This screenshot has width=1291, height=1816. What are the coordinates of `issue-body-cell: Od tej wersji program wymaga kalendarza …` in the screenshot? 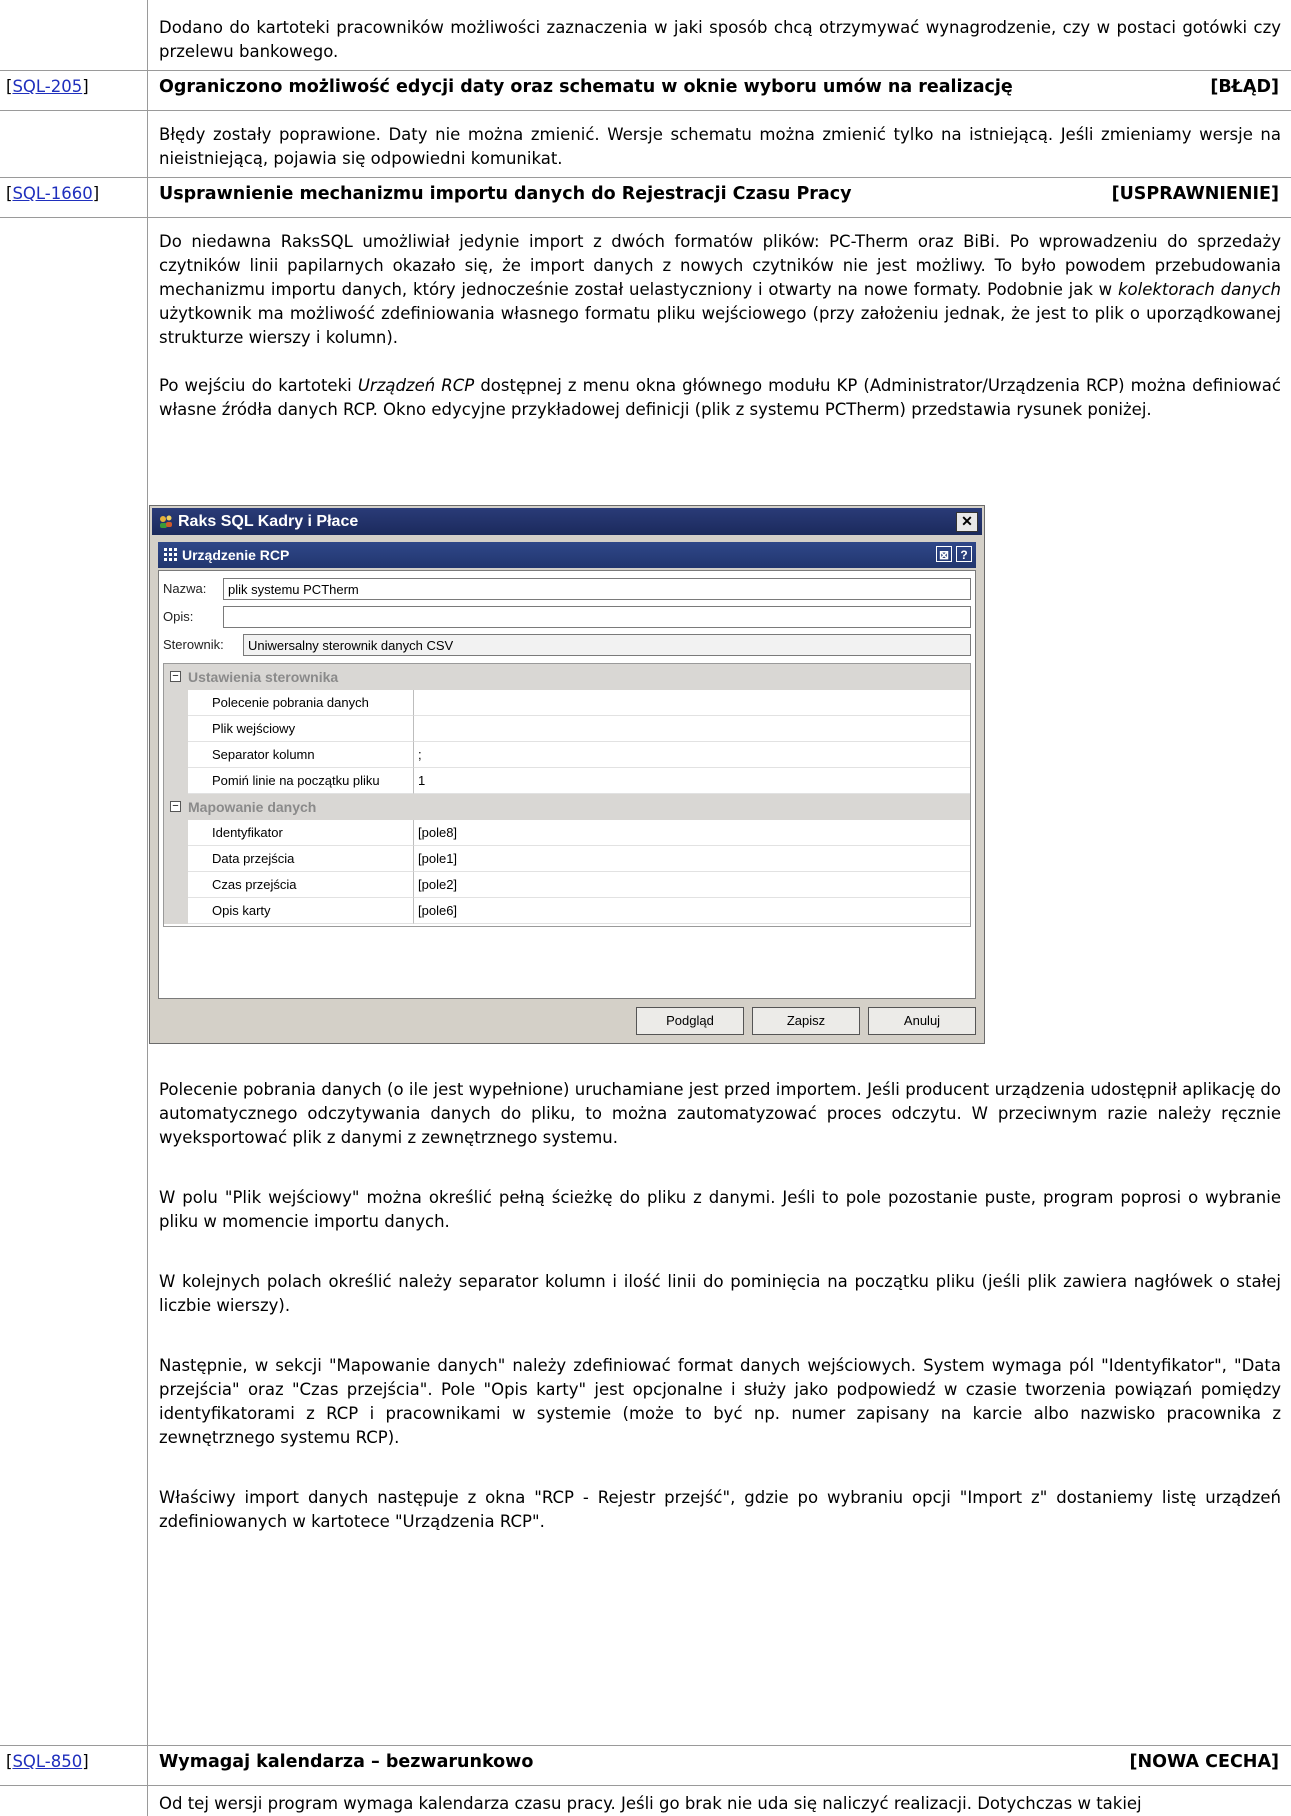 It's located at (720, 1801).